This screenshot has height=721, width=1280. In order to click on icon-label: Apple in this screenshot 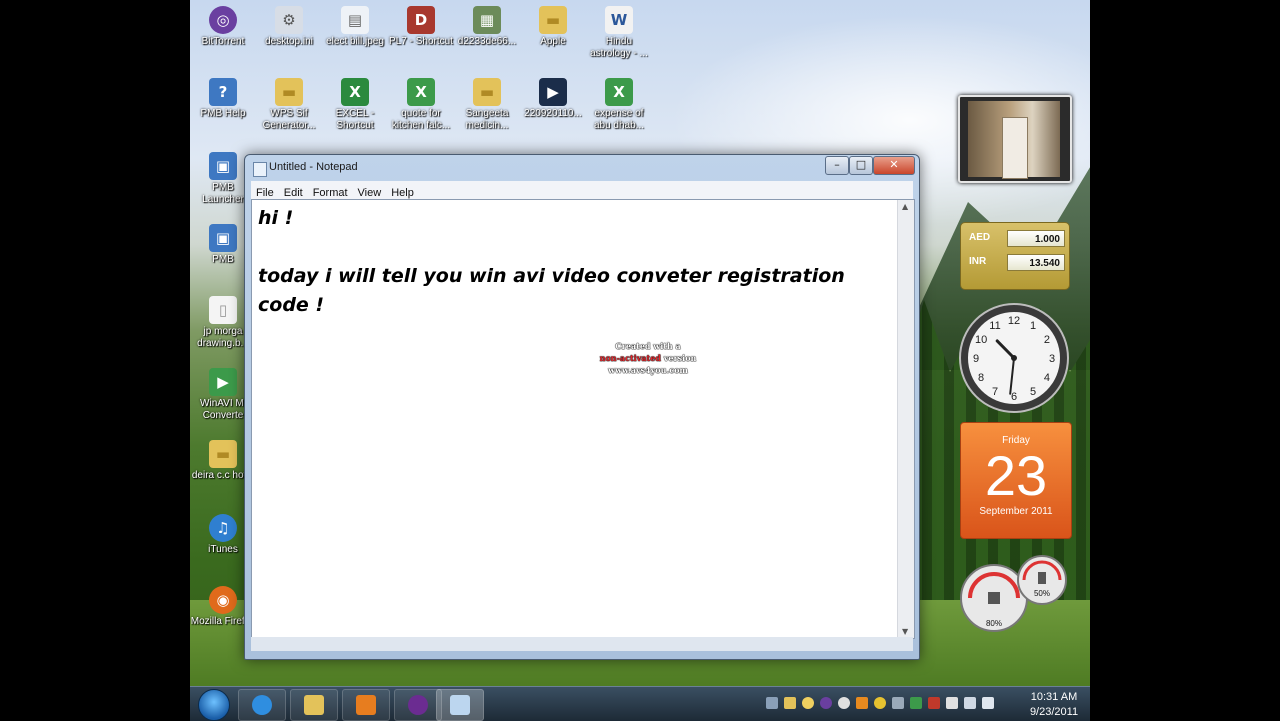, I will do `click(553, 41)`.